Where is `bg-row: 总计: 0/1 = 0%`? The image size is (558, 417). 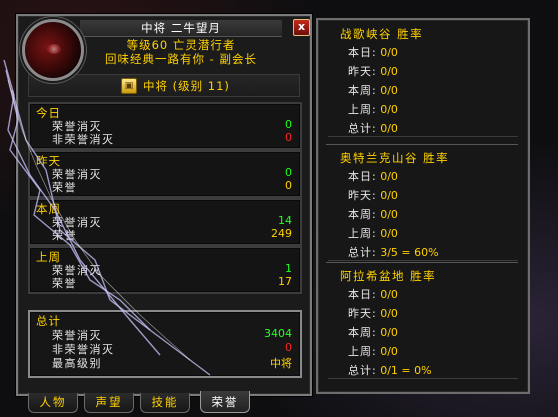
bg-row: 总计: 0/1 = 0% is located at coordinates (390, 369).